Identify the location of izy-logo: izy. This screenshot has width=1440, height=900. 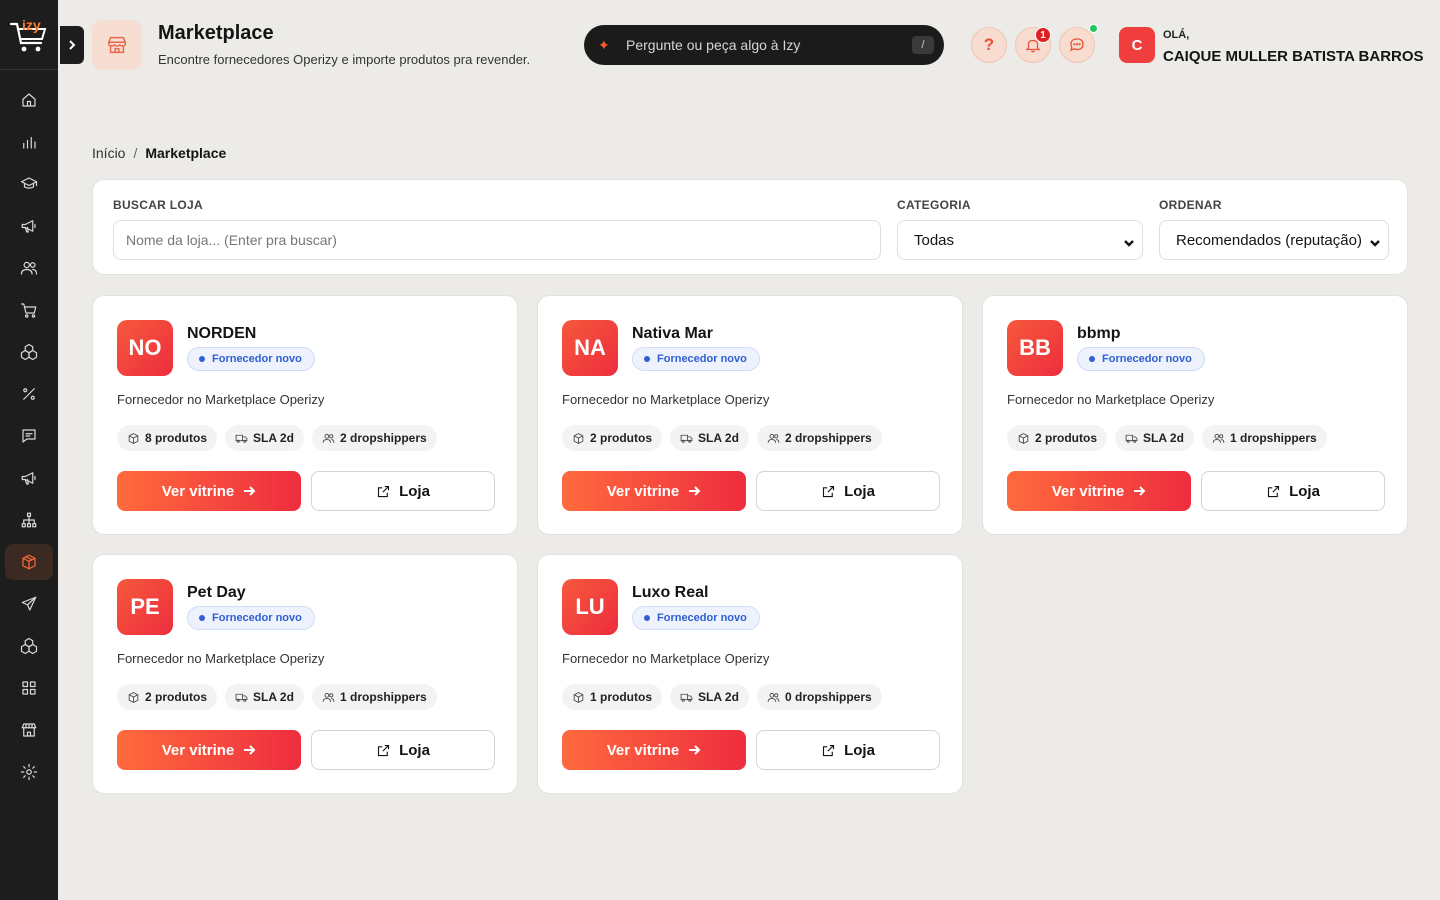
(29, 35).